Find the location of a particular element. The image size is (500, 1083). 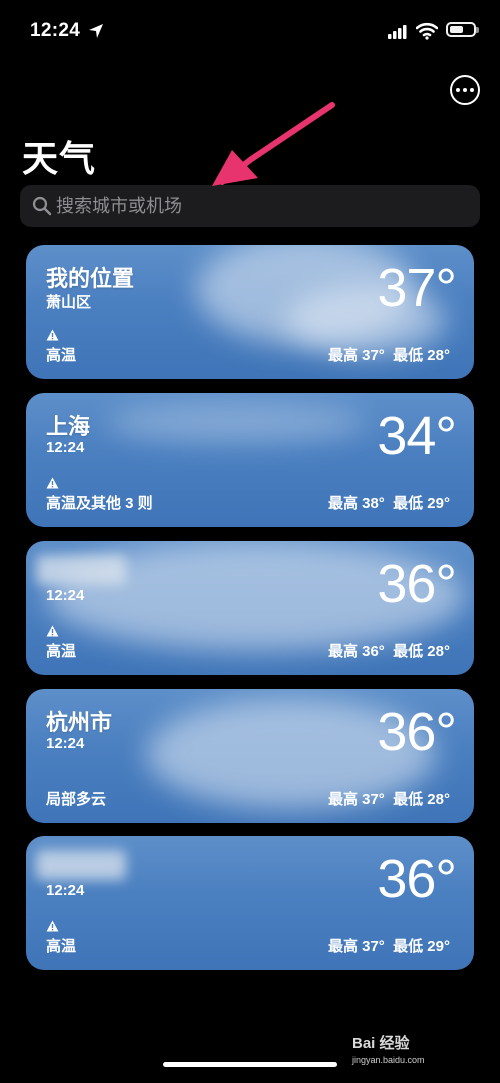

status-time: 12:24 is located at coordinates (55, 30).